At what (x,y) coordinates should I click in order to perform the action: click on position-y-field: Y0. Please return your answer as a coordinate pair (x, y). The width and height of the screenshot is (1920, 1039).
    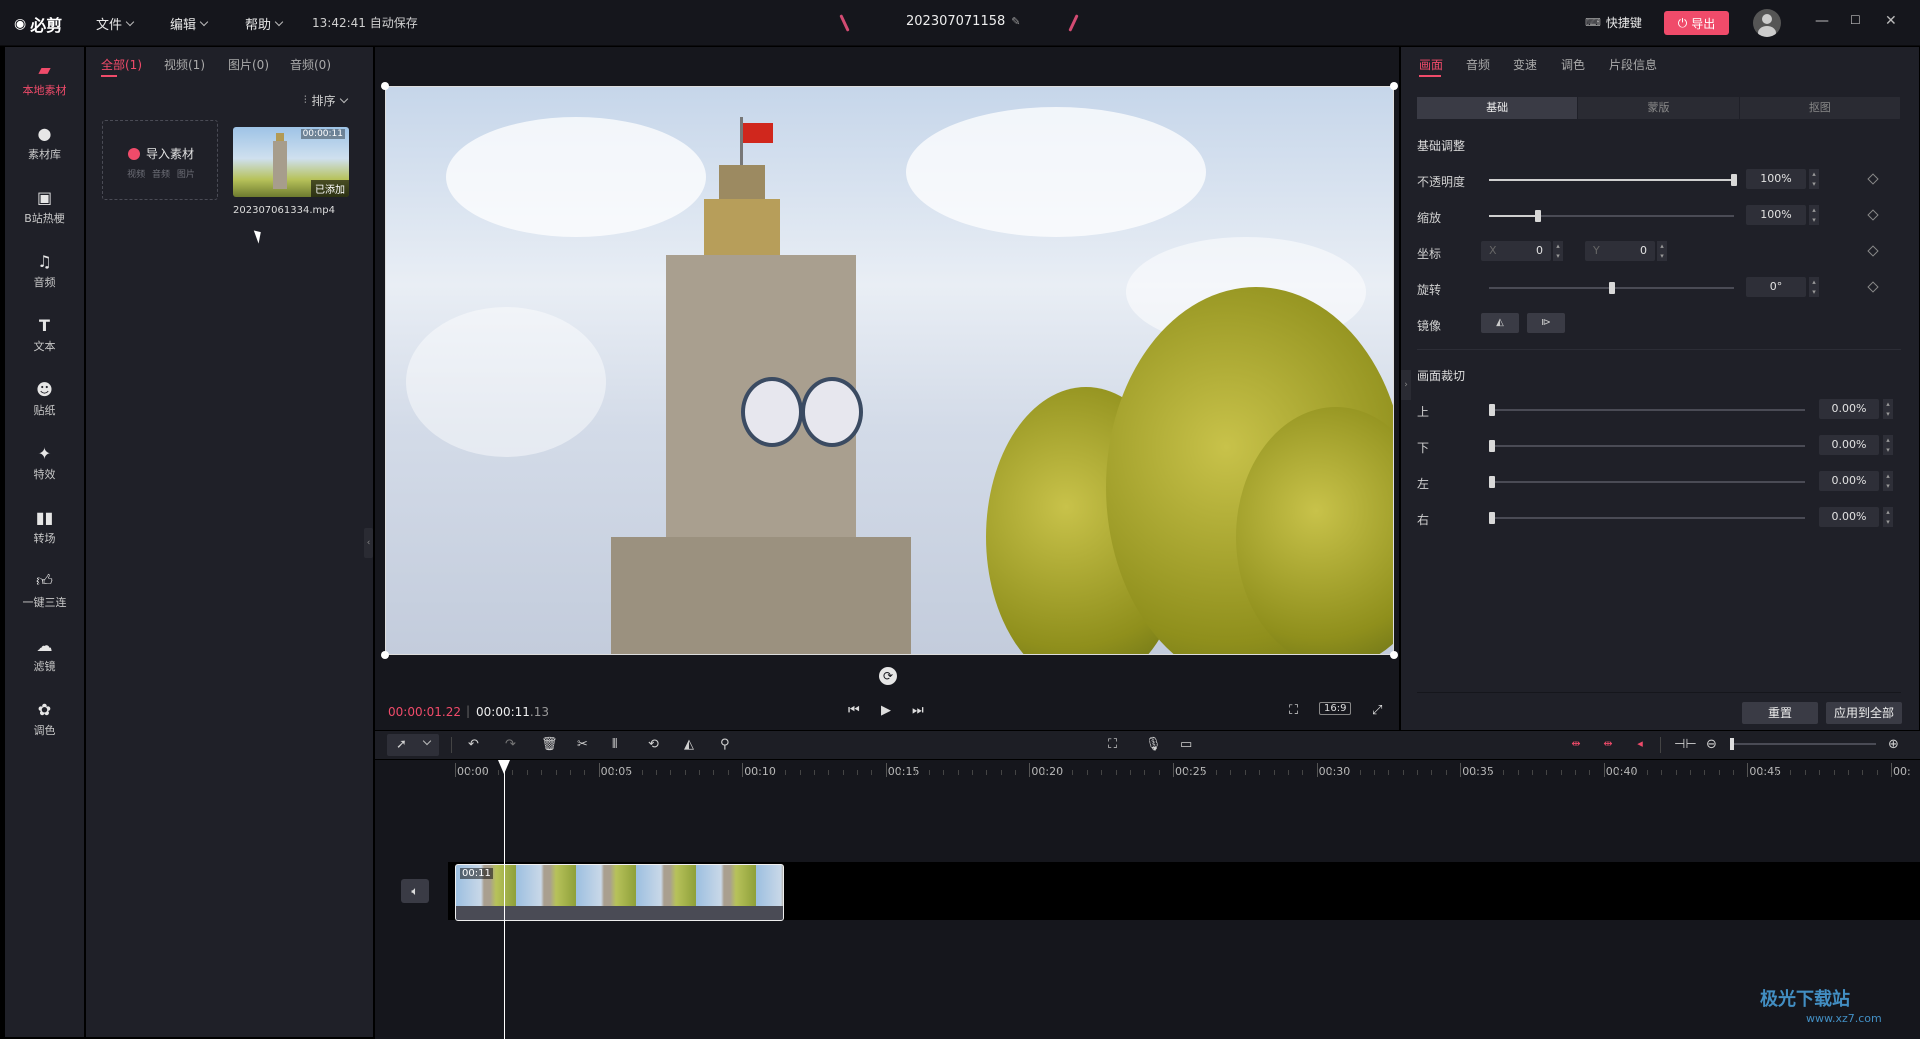
    Looking at the image, I should click on (1620, 251).